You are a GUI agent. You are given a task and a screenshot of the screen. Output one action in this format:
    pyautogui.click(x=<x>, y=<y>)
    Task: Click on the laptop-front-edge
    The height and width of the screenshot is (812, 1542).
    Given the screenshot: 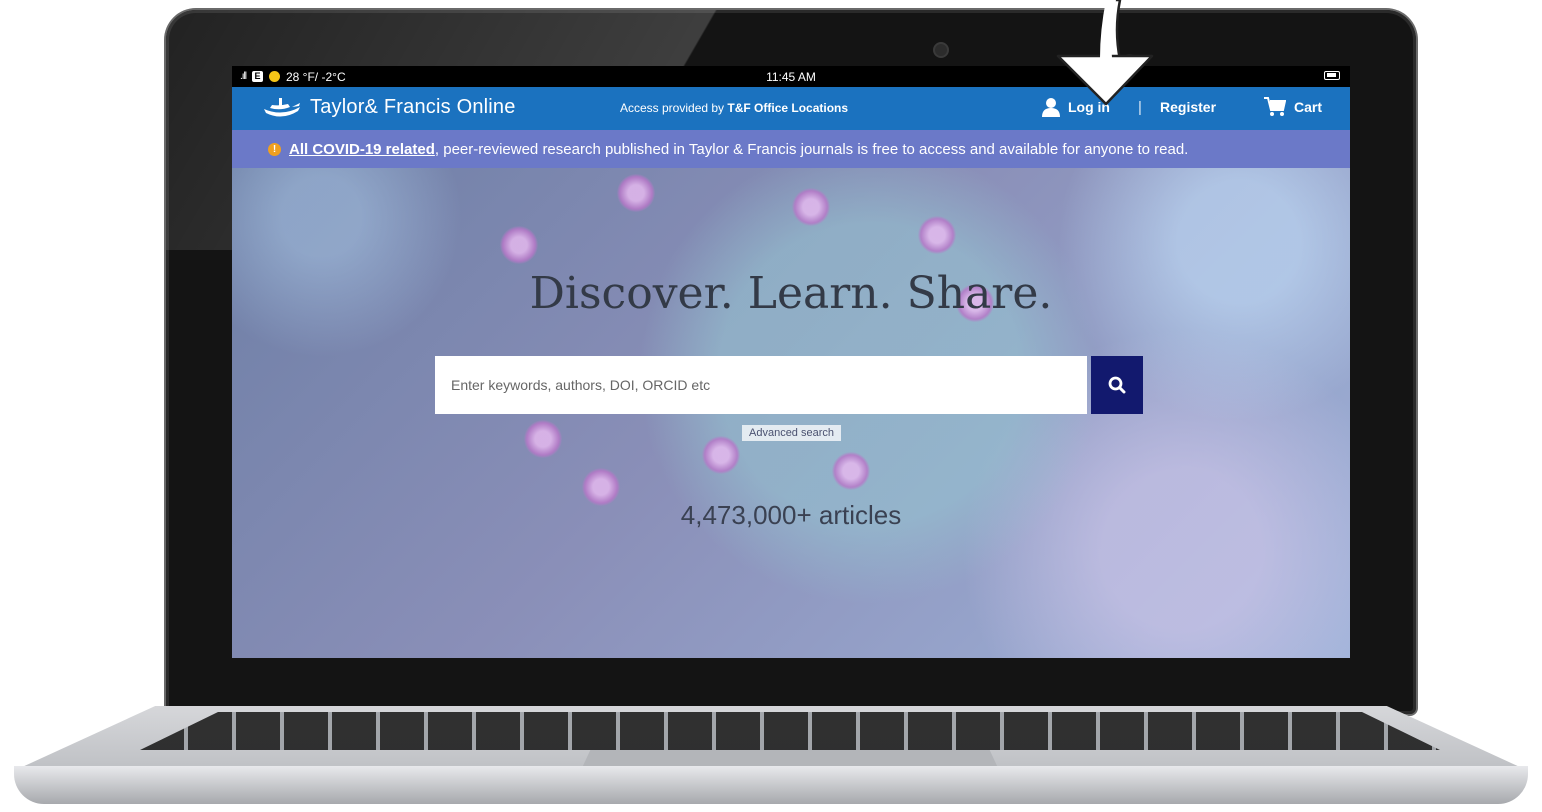 What is the action you would take?
    pyautogui.click(x=771, y=785)
    